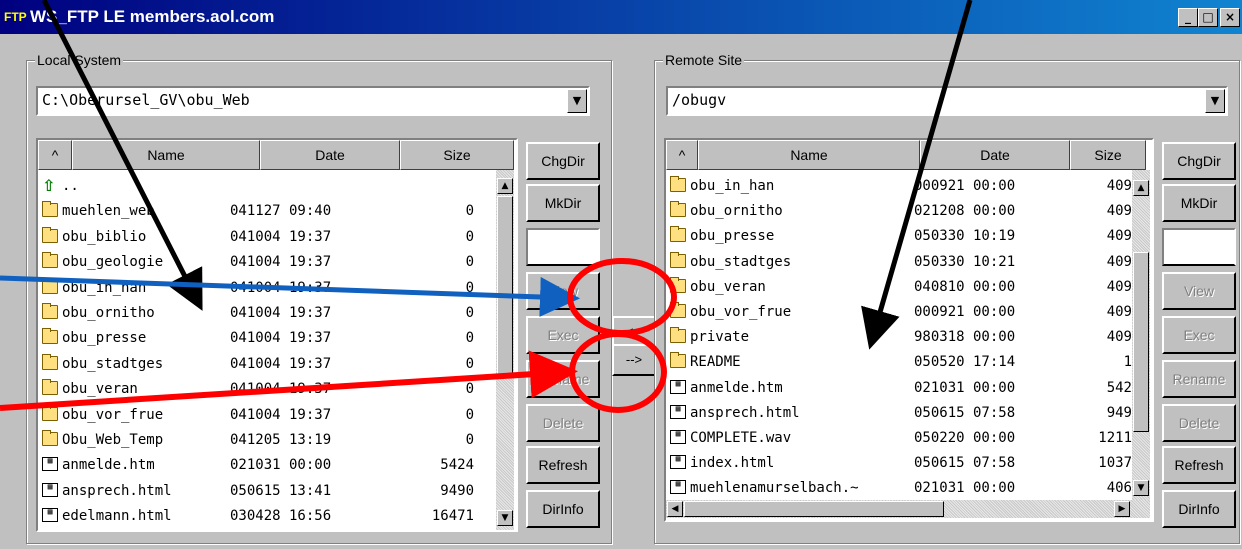 This screenshot has width=1242, height=549. Describe the element at coordinates (1230, 17) in the screenshot. I see `close-button: ×` at that location.